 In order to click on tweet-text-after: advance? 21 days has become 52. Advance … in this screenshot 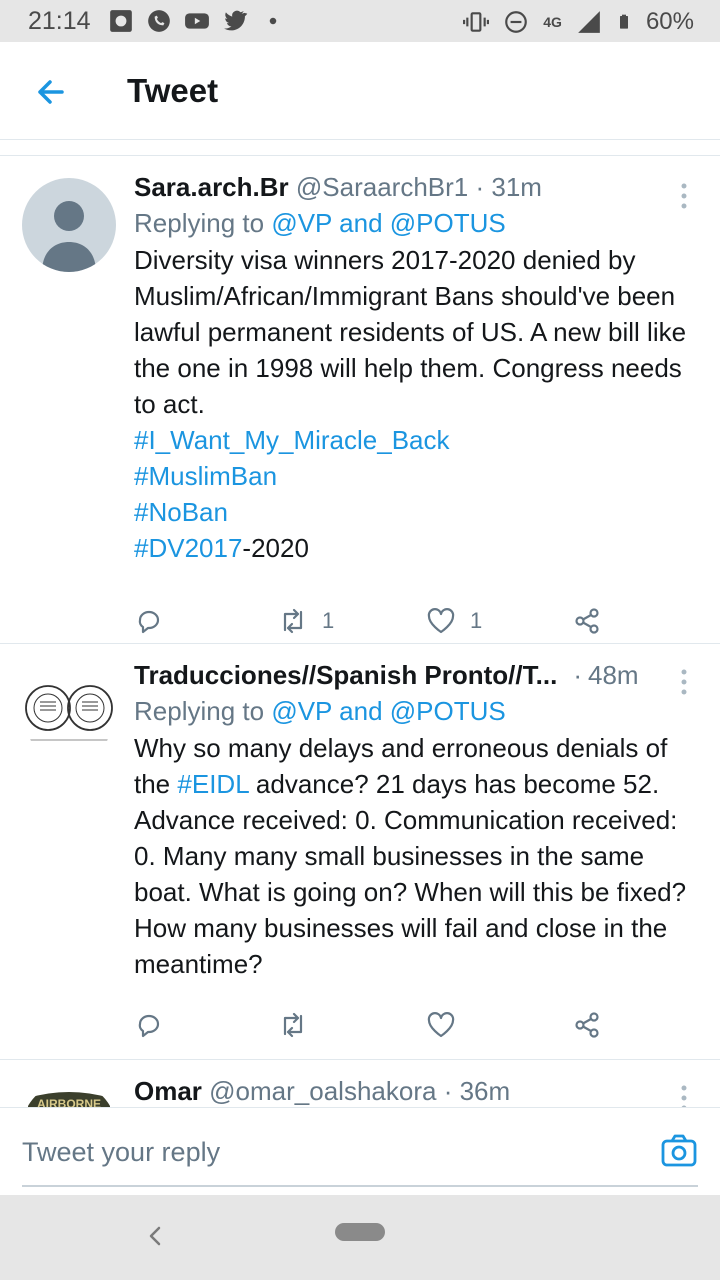, I will do `click(410, 874)`.